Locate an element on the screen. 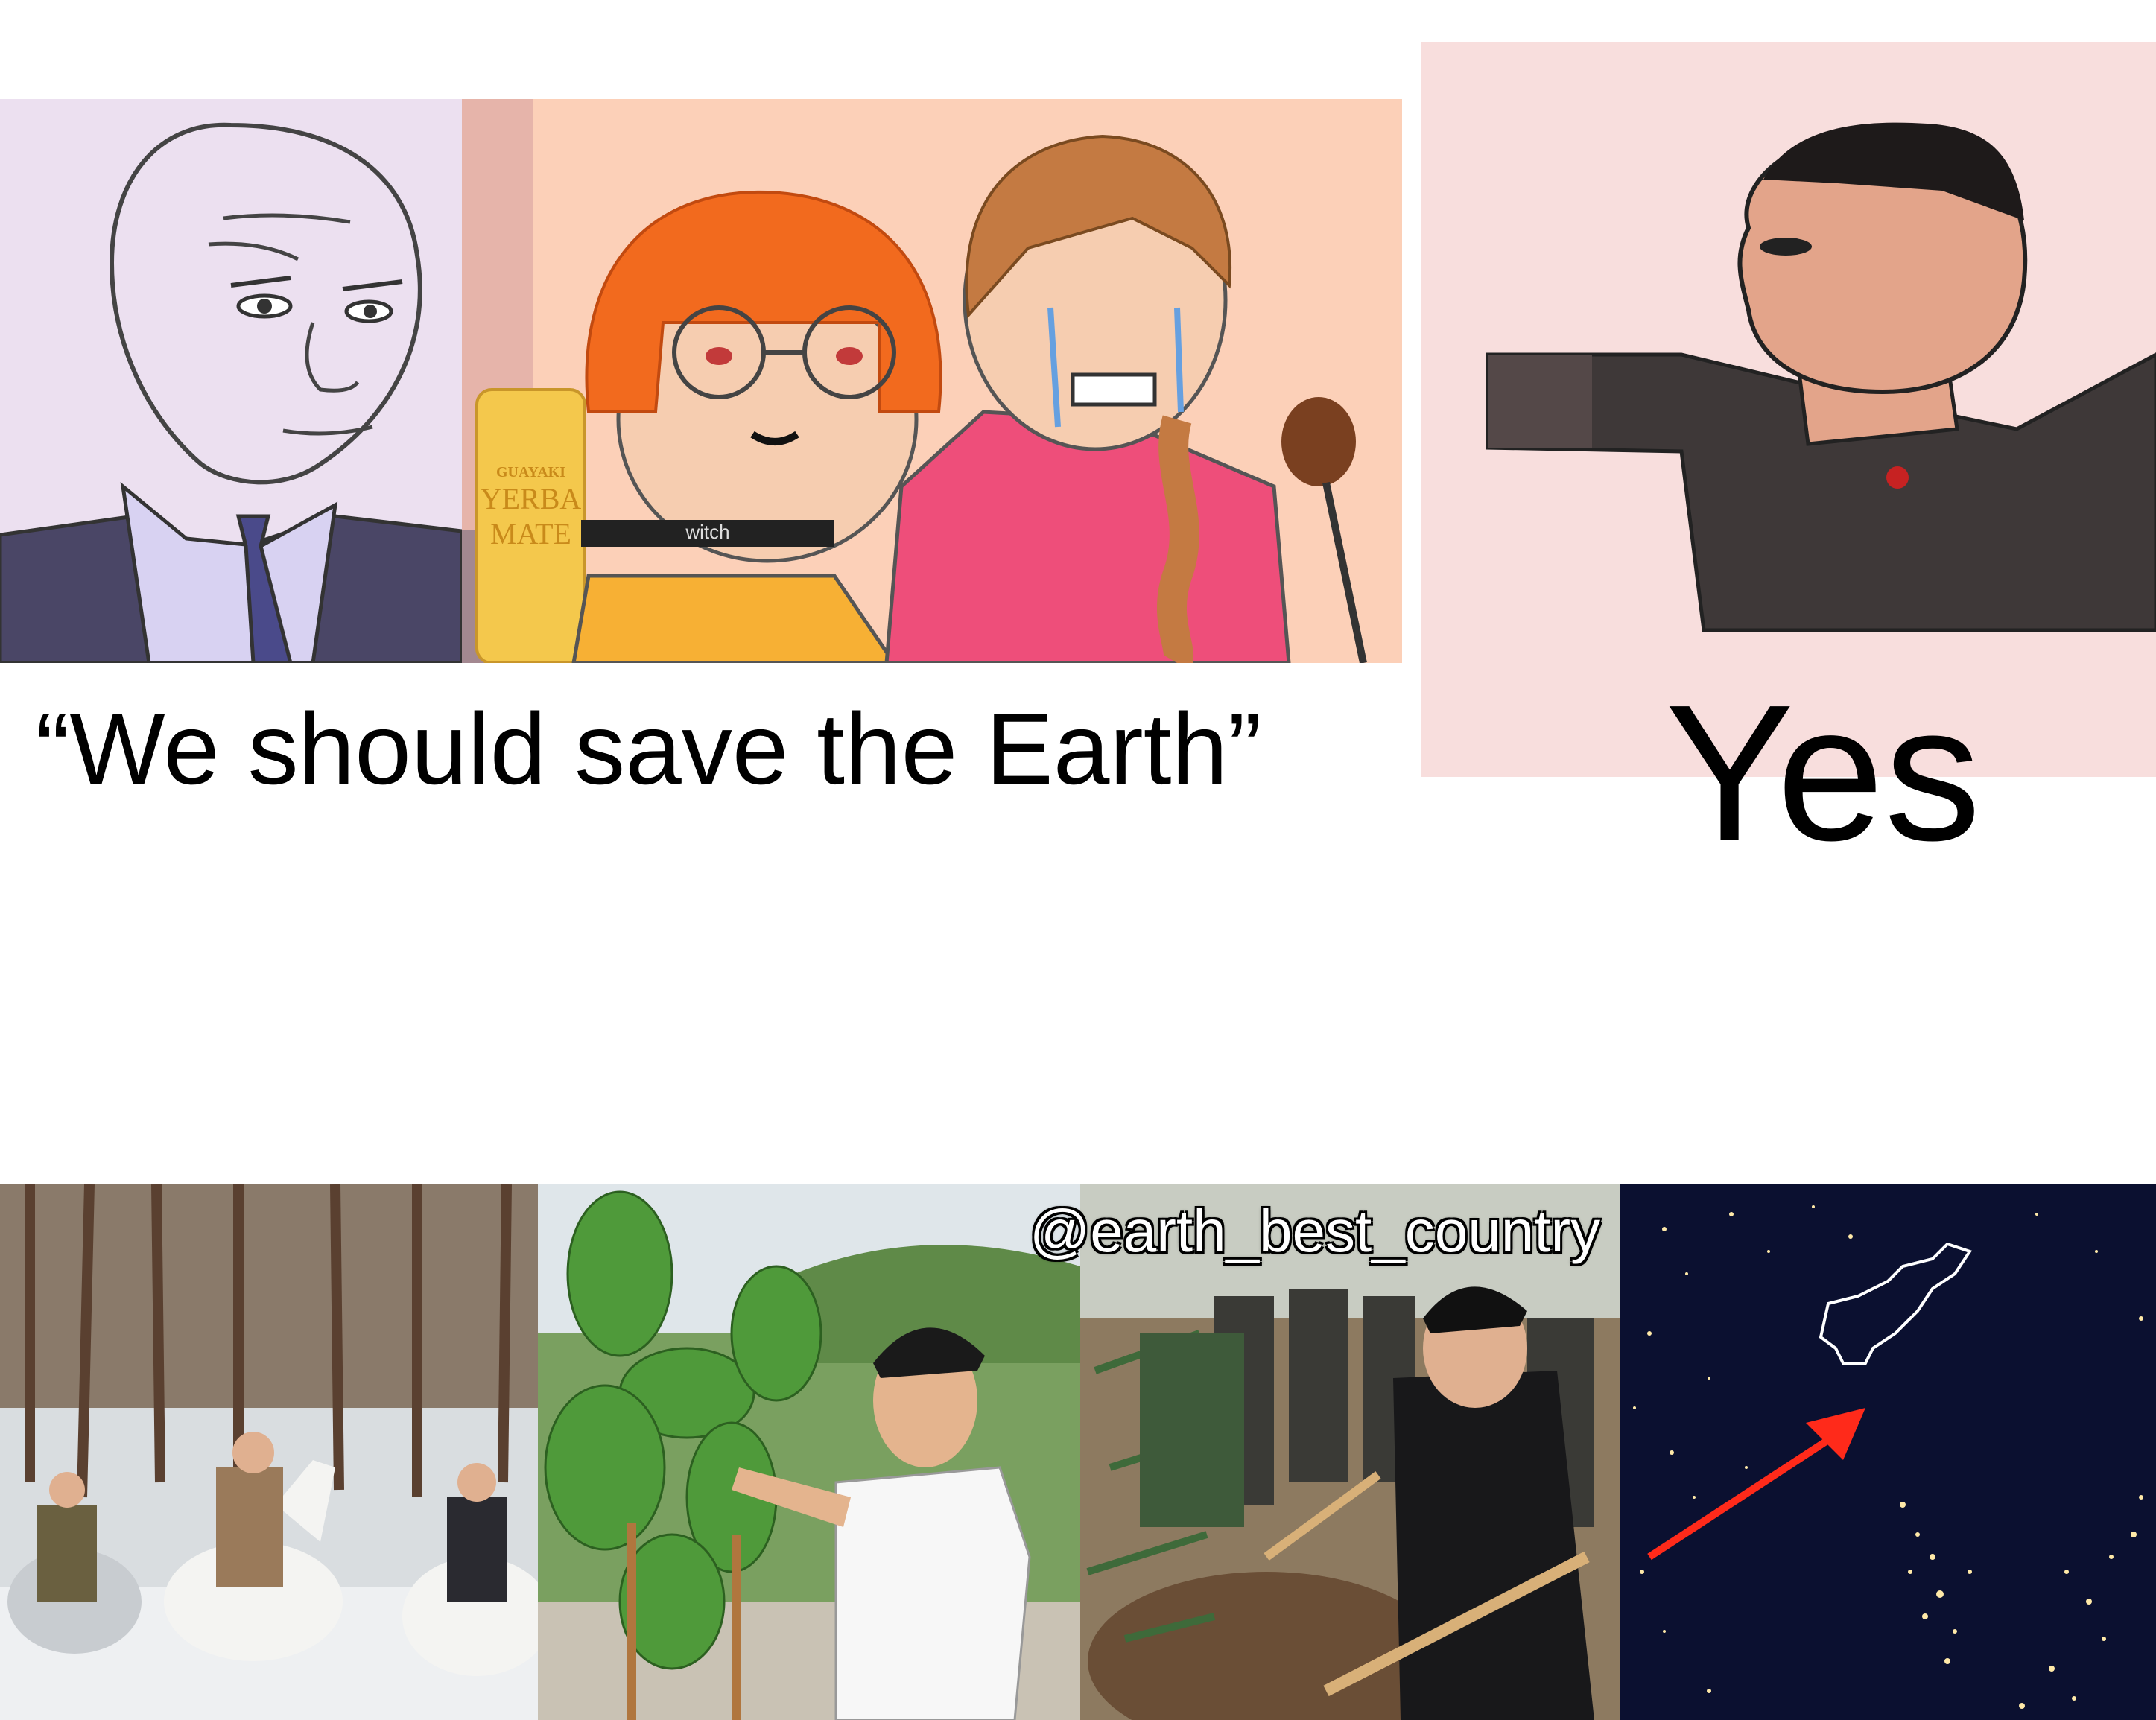  girls-panel: GUAYAKI YERBA MATE witch is located at coordinates (932, 381).